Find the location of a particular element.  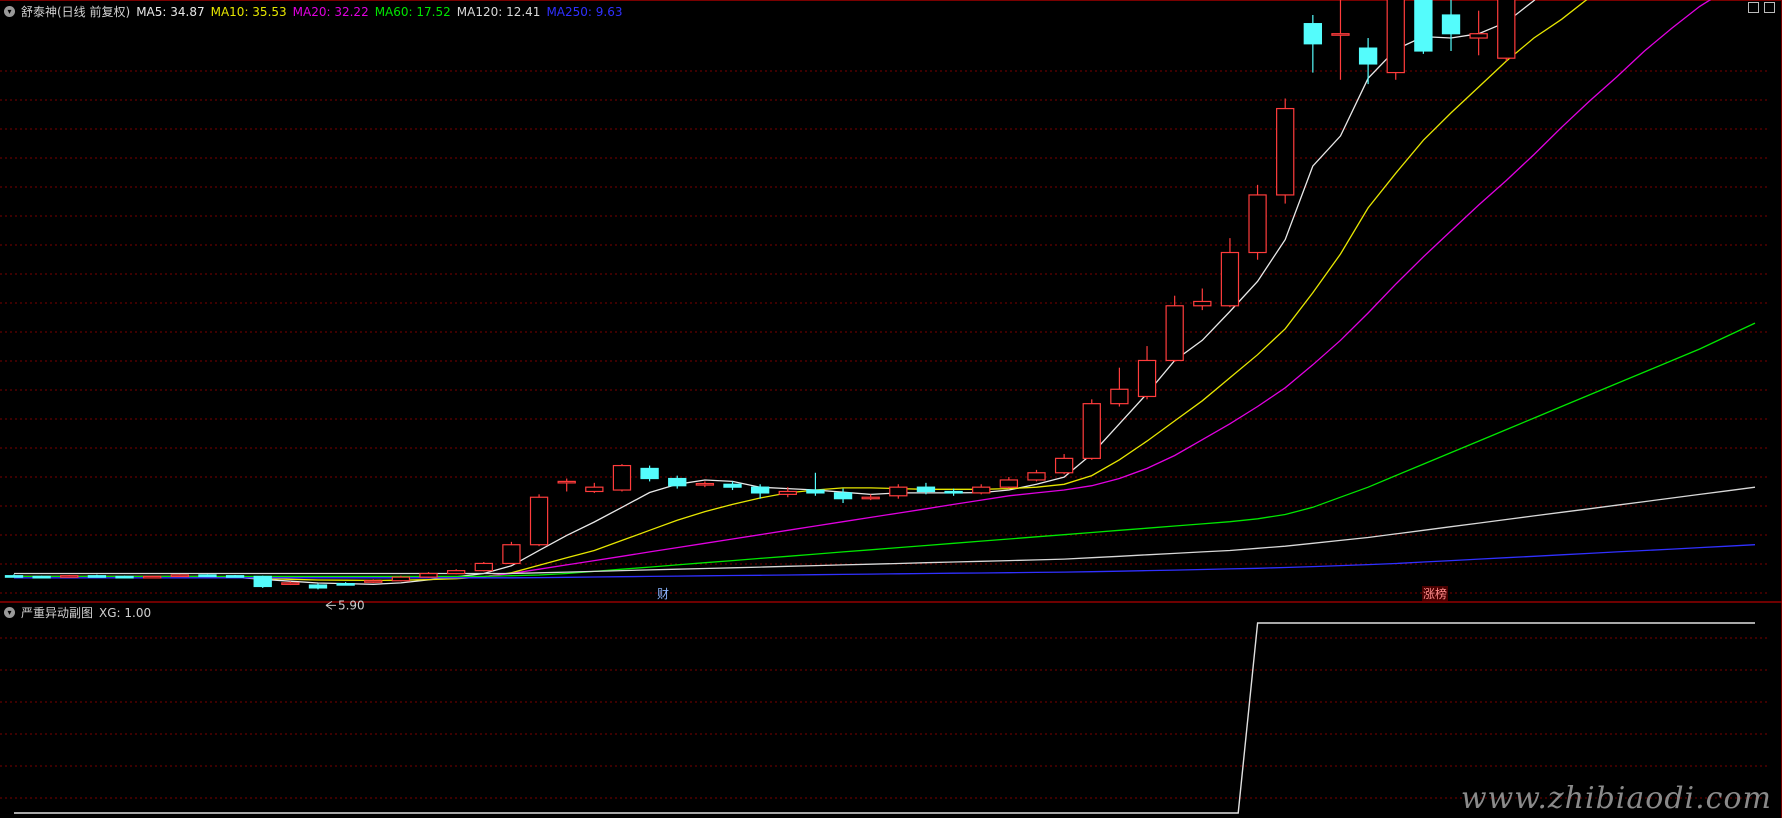

sub-legend: ▾ 严重异动副图 XG: 1.00 is located at coordinates (80, 612).